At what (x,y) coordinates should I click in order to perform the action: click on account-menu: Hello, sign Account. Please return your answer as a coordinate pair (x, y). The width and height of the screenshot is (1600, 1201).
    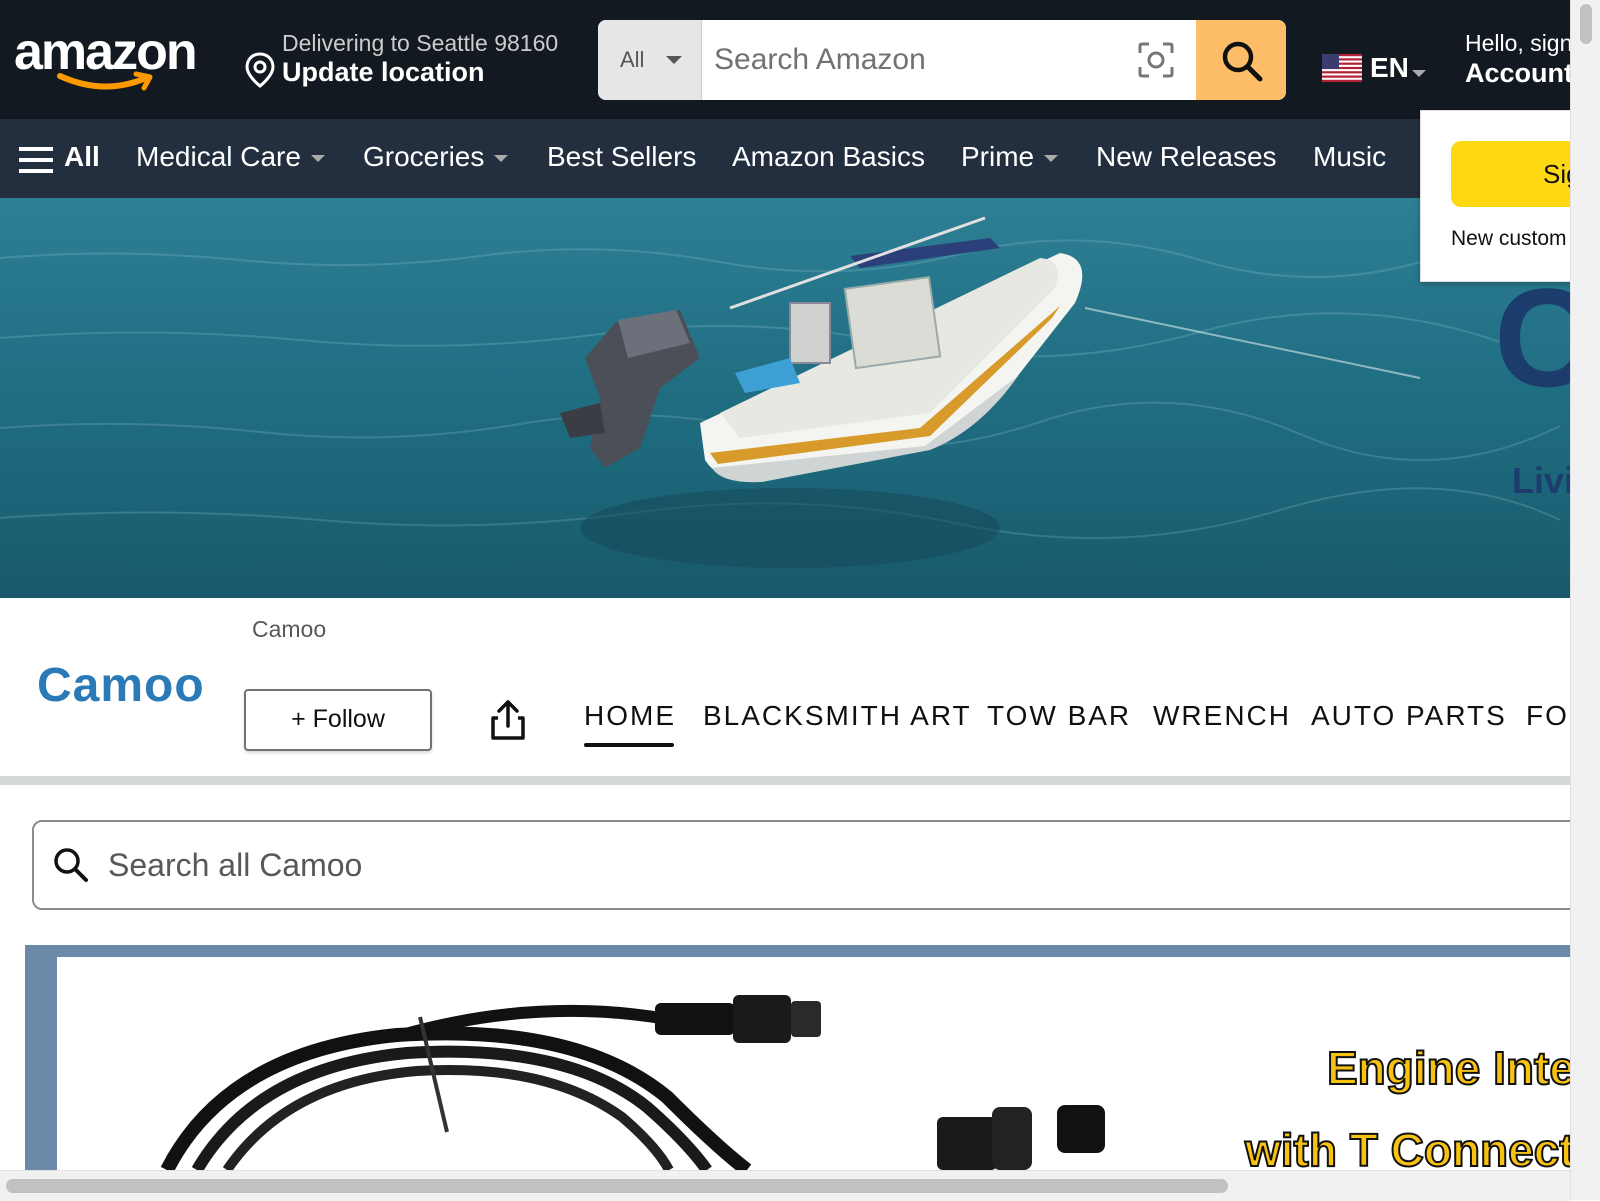
    Looking at the image, I should click on (1517, 63).